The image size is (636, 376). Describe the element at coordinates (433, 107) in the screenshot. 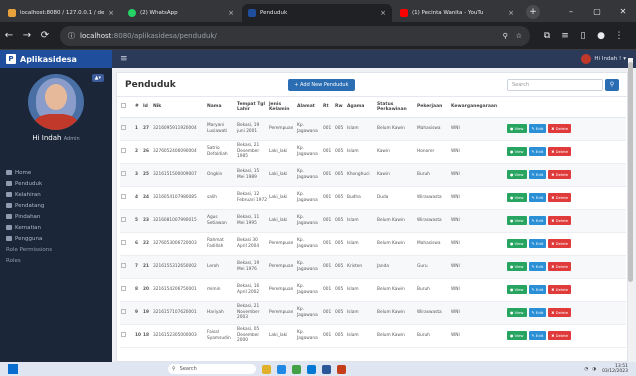

I see `column-header: Pekerjaan` at that location.